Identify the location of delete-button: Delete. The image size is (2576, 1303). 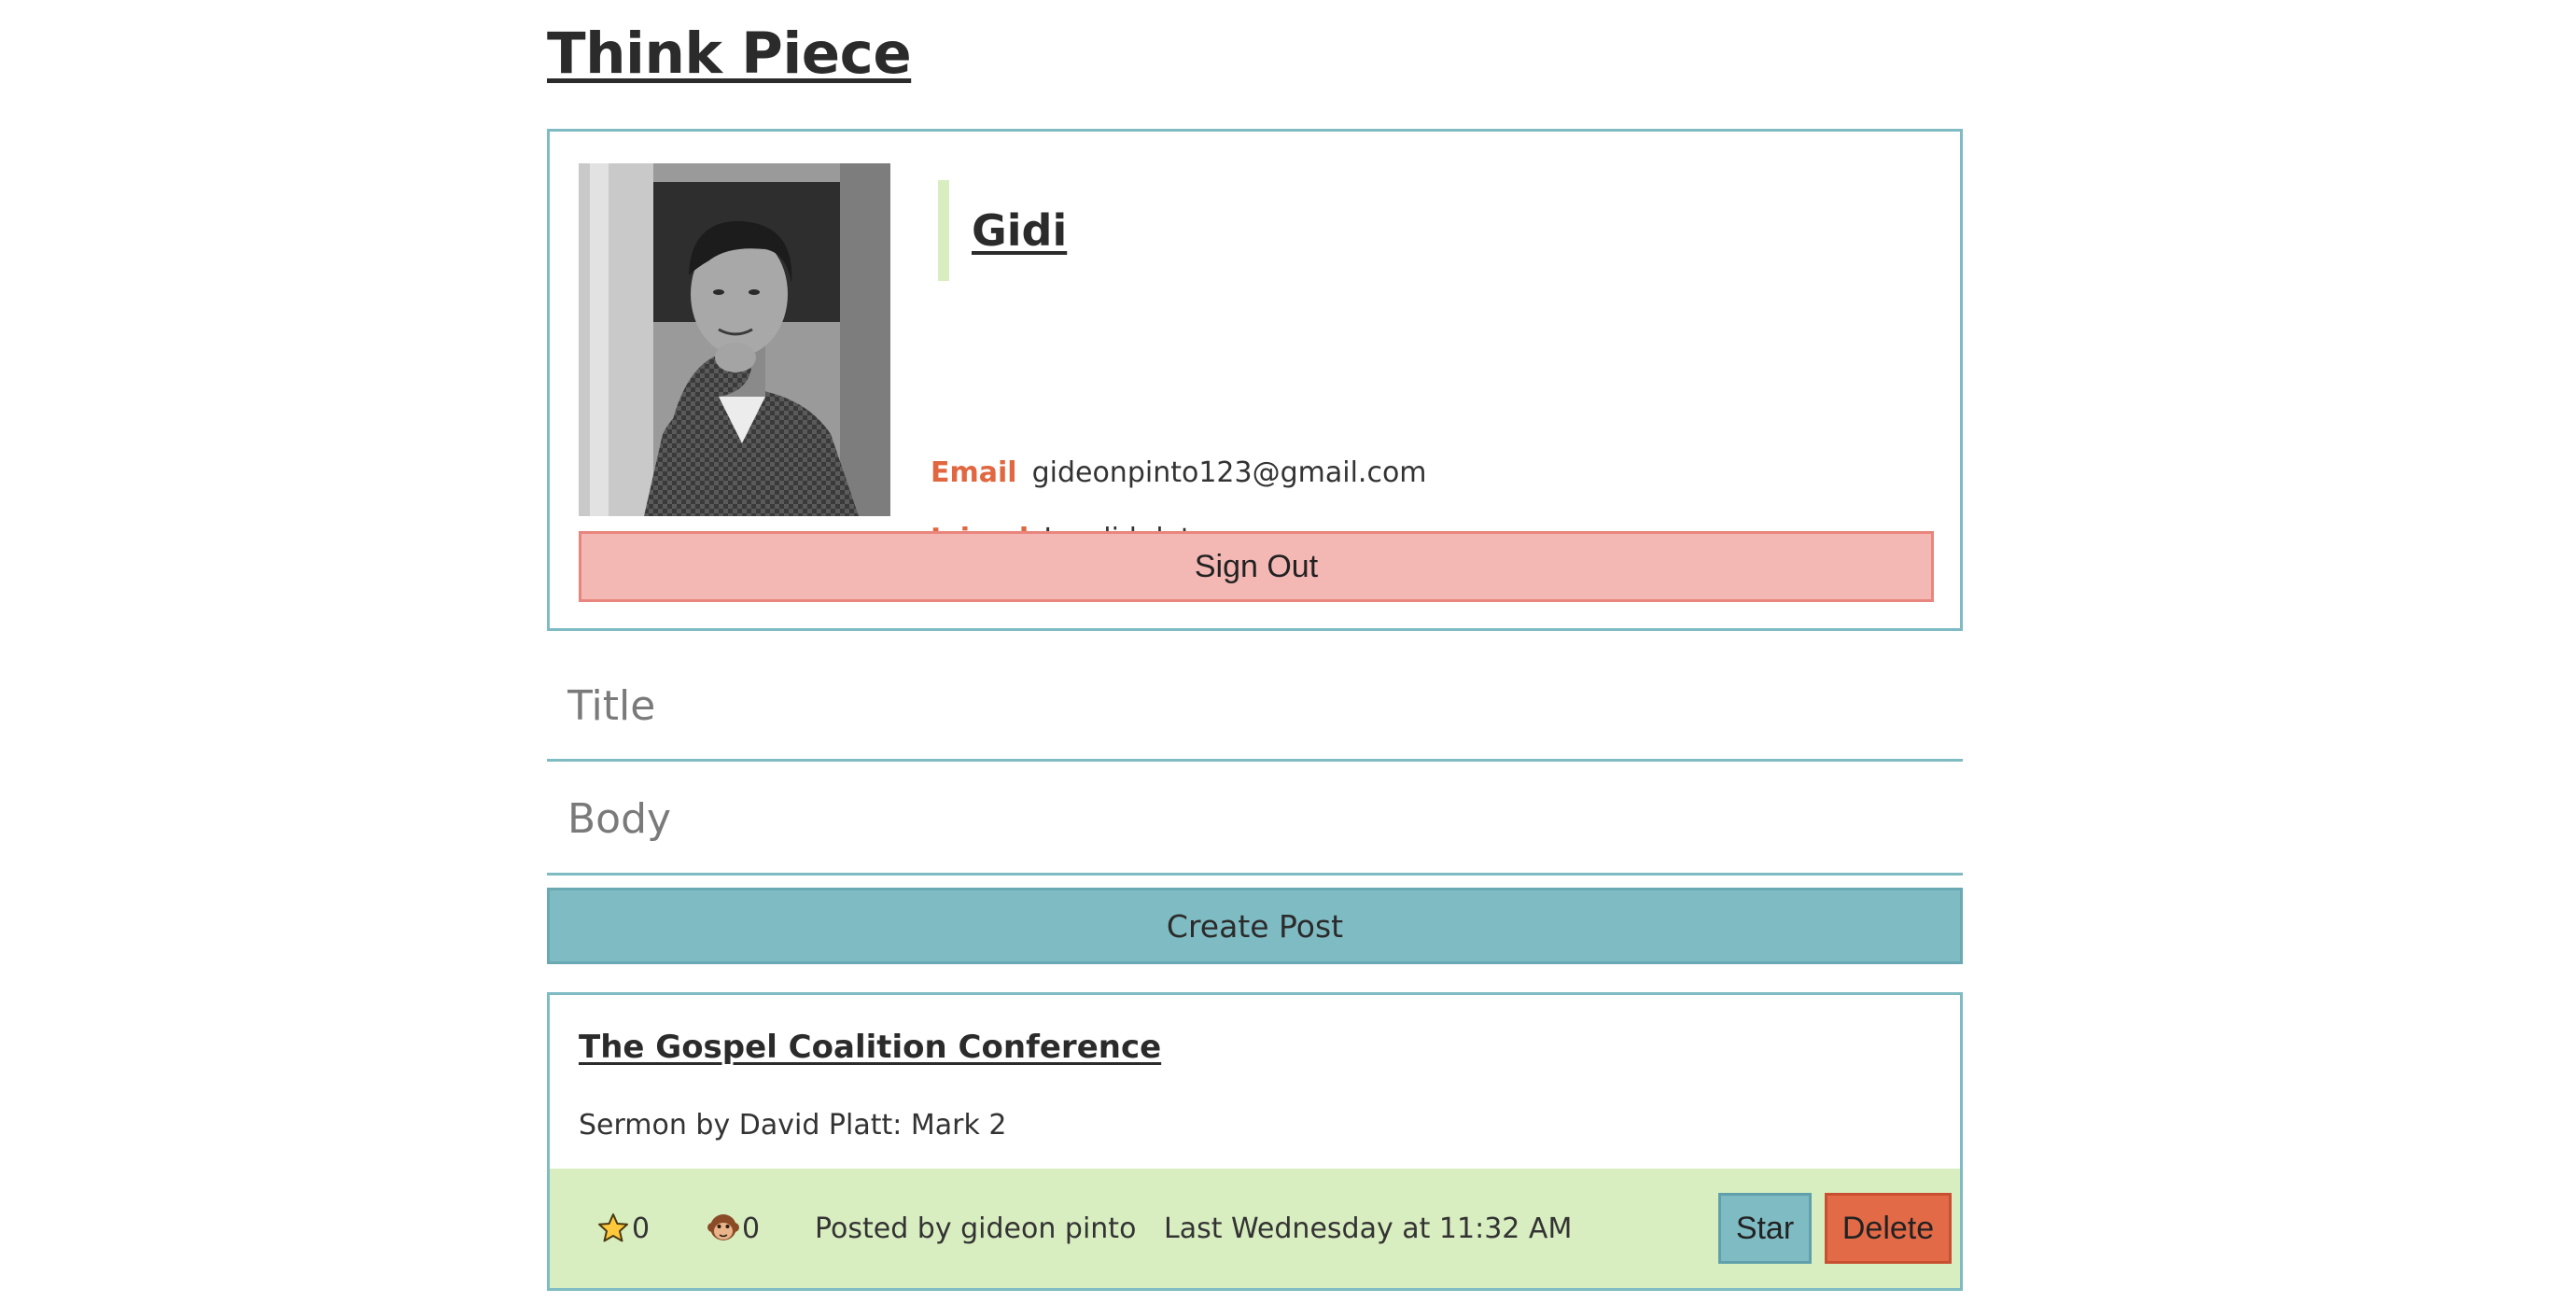
(1888, 1228).